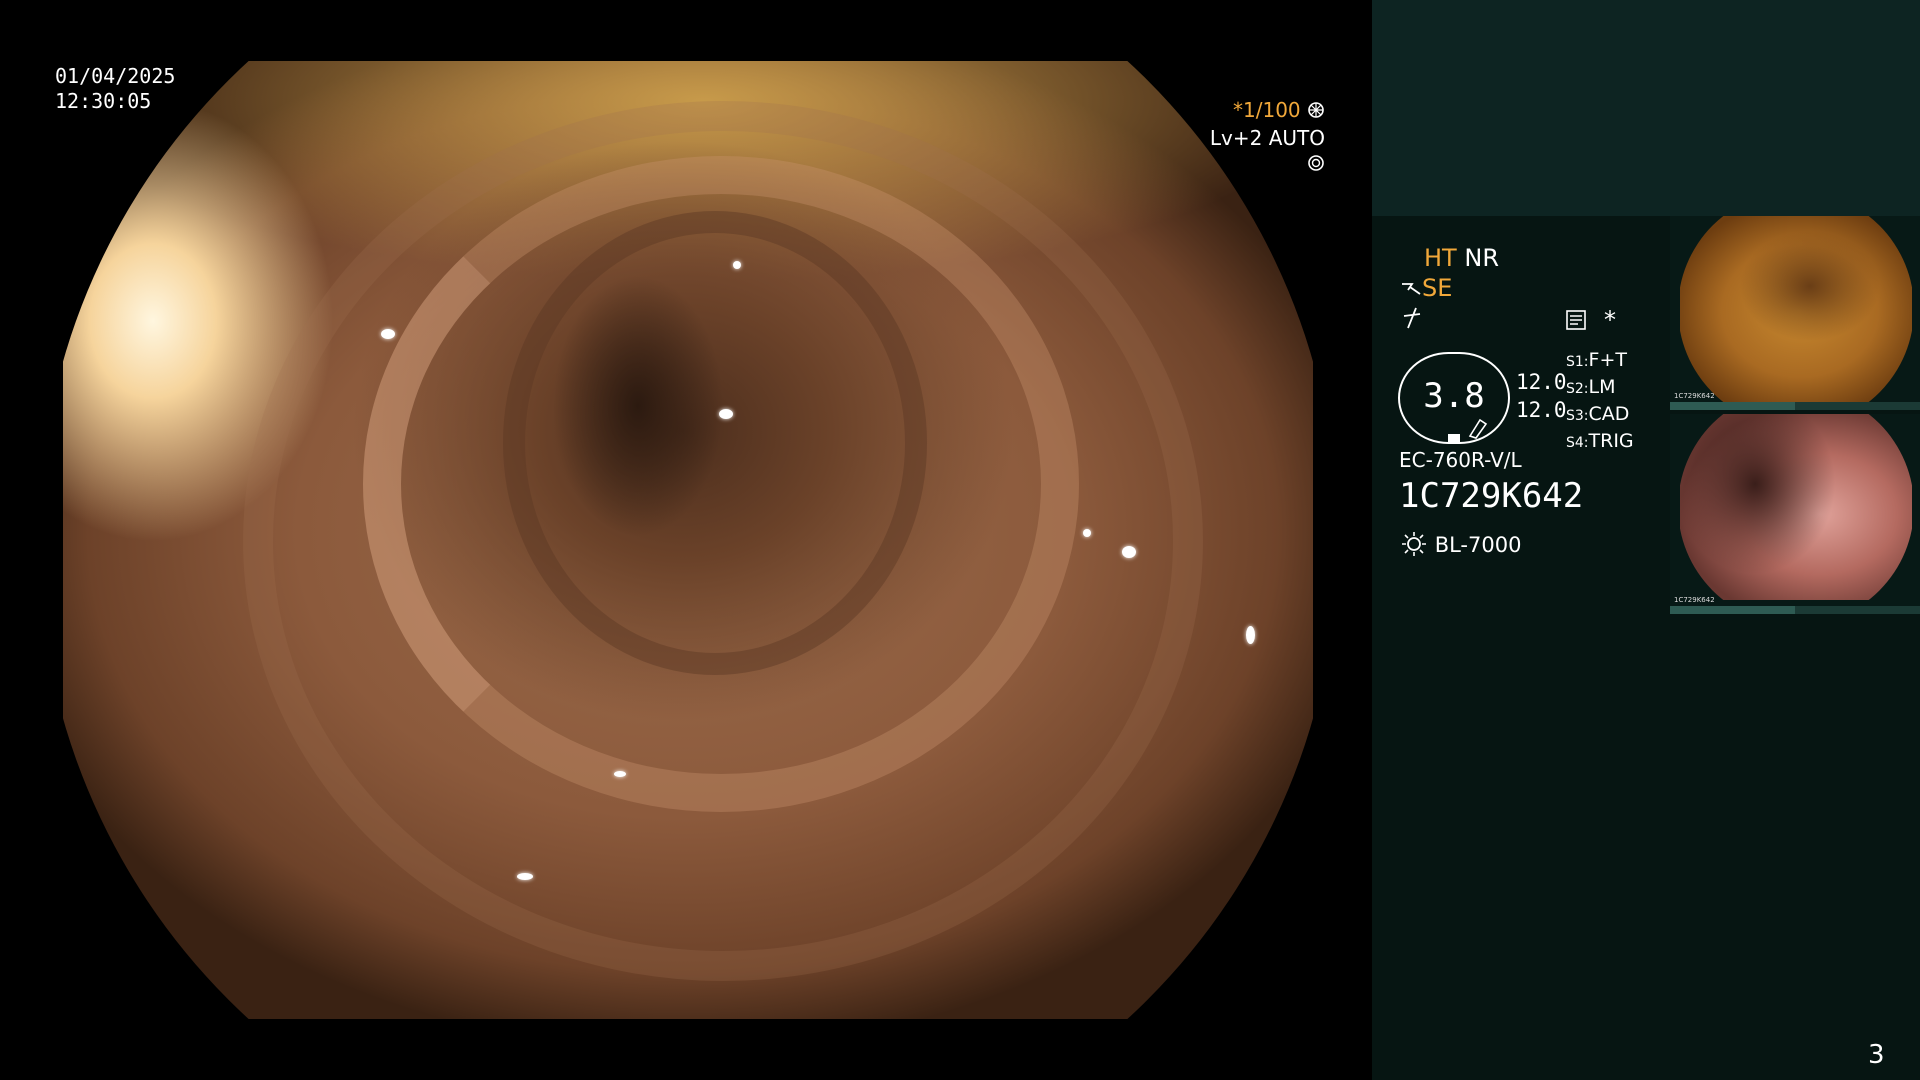 This screenshot has height=1080, width=1920. What do you see at coordinates (1610, 320) in the screenshot?
I see `asterisk-indicator: *` at bounding box center [1610, 320].